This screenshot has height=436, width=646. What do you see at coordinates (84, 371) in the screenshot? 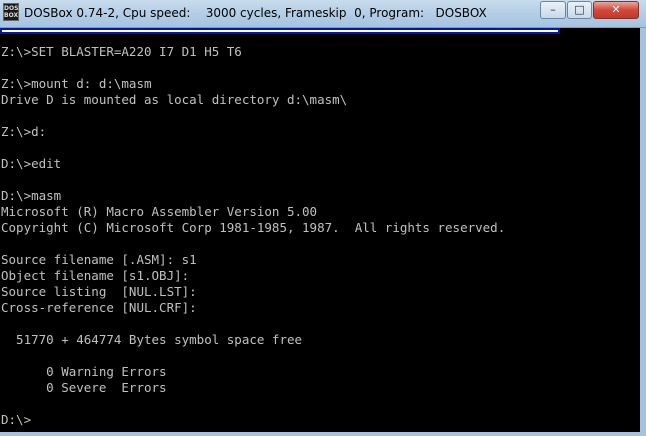
I see `console-line: 0 Warning Errors` at bounding box center [84, 371].